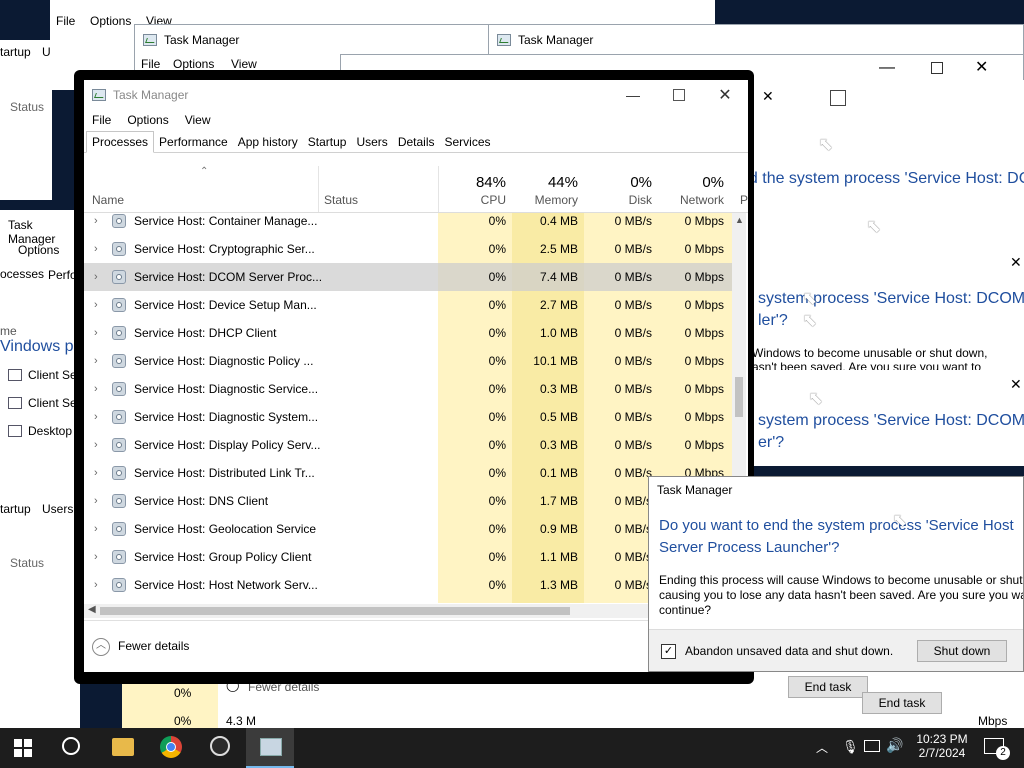 This screenshot has height=768, width=1024. Describe the element at coordinates (335, 611) in the screenshot. I see `scrollbar-thumb-h` at that location.